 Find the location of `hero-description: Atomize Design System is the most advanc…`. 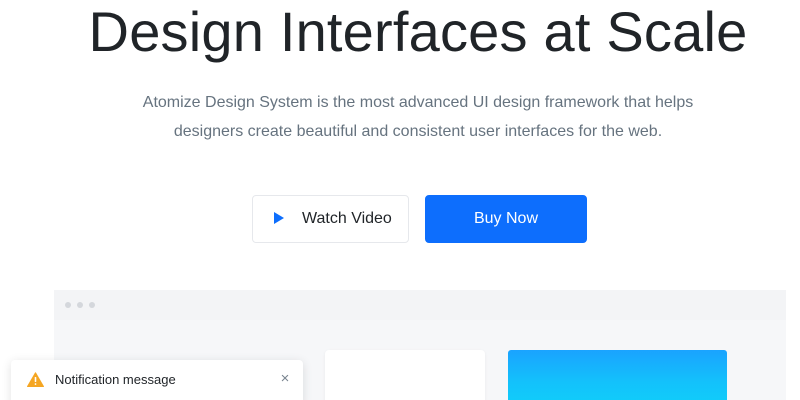

hero-description: Atomize Design System is the most advanc… is located at coordinates (400, 117).